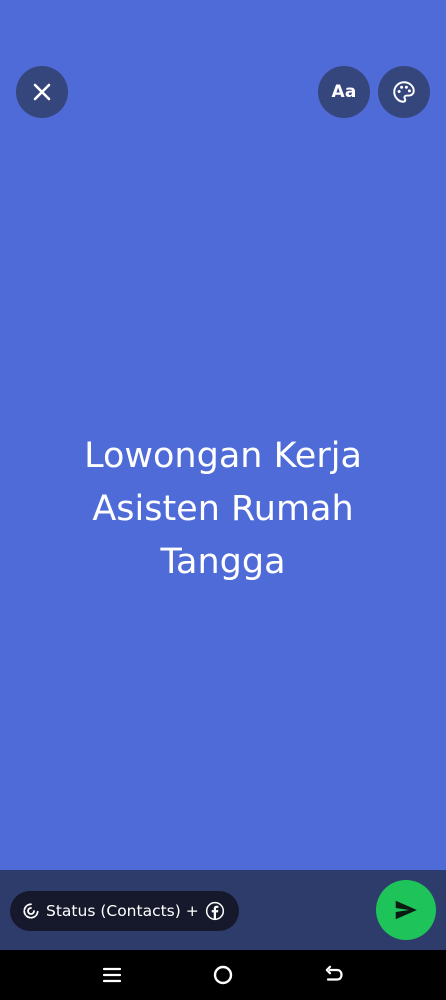  Describe the element at coordinates (223, 509) in the screenshot. I see `status-text: Lowongan Kerja Asisten Rumah Tangga` at that location.